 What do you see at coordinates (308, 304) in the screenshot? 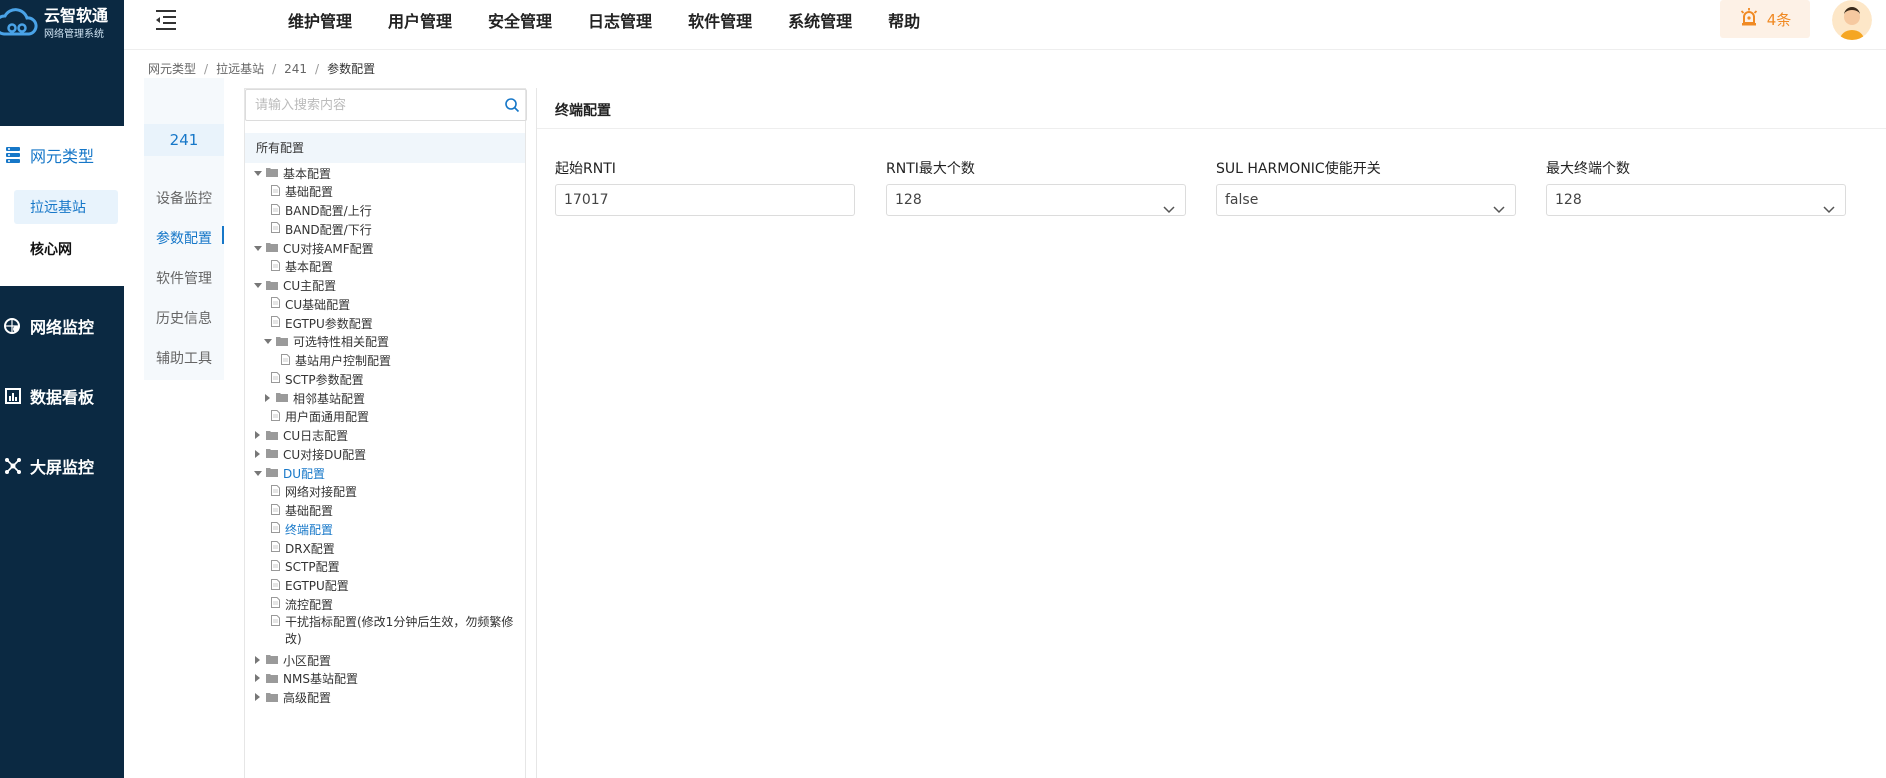
I see `tree-leaf-node: CU基础配置` at bounding box center [308, 304].